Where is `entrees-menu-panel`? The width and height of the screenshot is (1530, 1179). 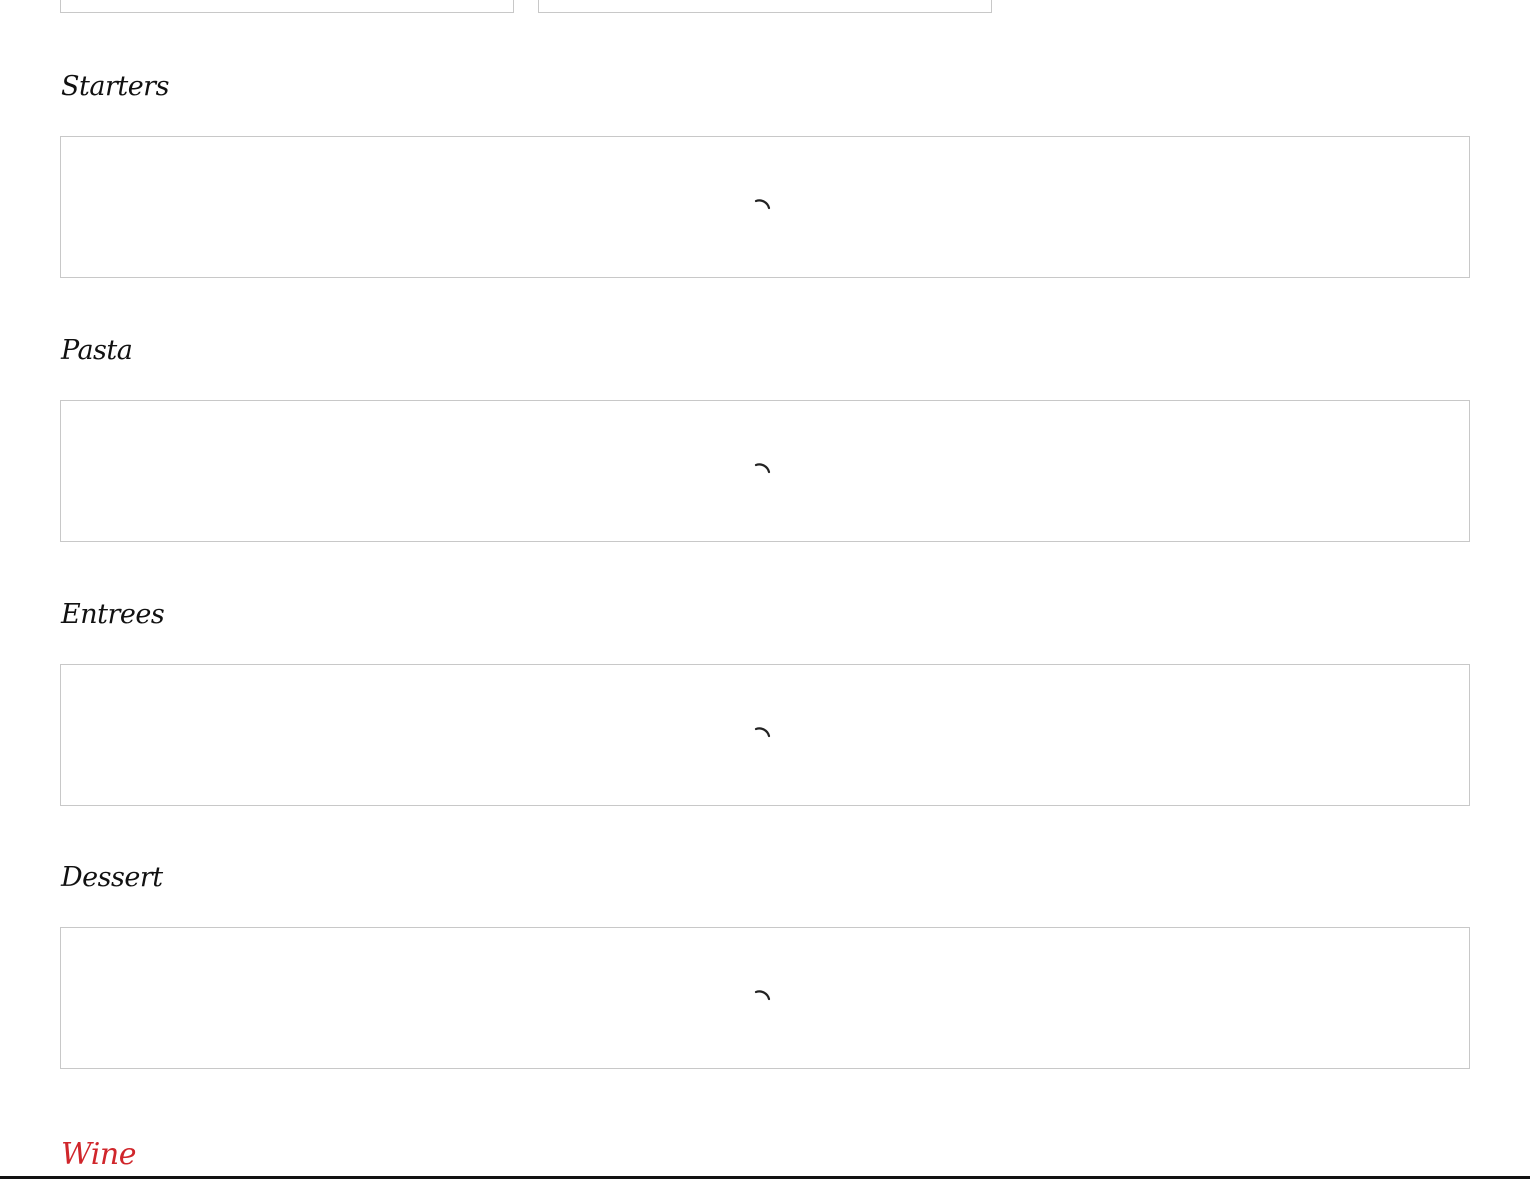 entrees-menu-panel is located at coordinates (765, 735).